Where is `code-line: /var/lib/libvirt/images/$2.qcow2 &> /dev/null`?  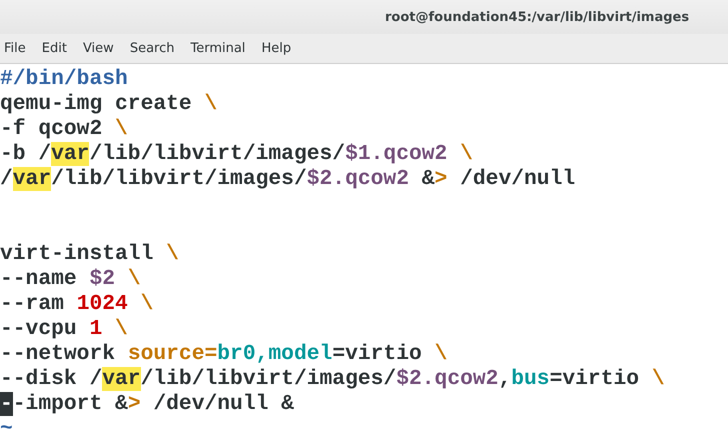
code-line: /var/lib/libvirt/images/$2.qcow2 &> /dev/null is located at coordinates (288, 179).